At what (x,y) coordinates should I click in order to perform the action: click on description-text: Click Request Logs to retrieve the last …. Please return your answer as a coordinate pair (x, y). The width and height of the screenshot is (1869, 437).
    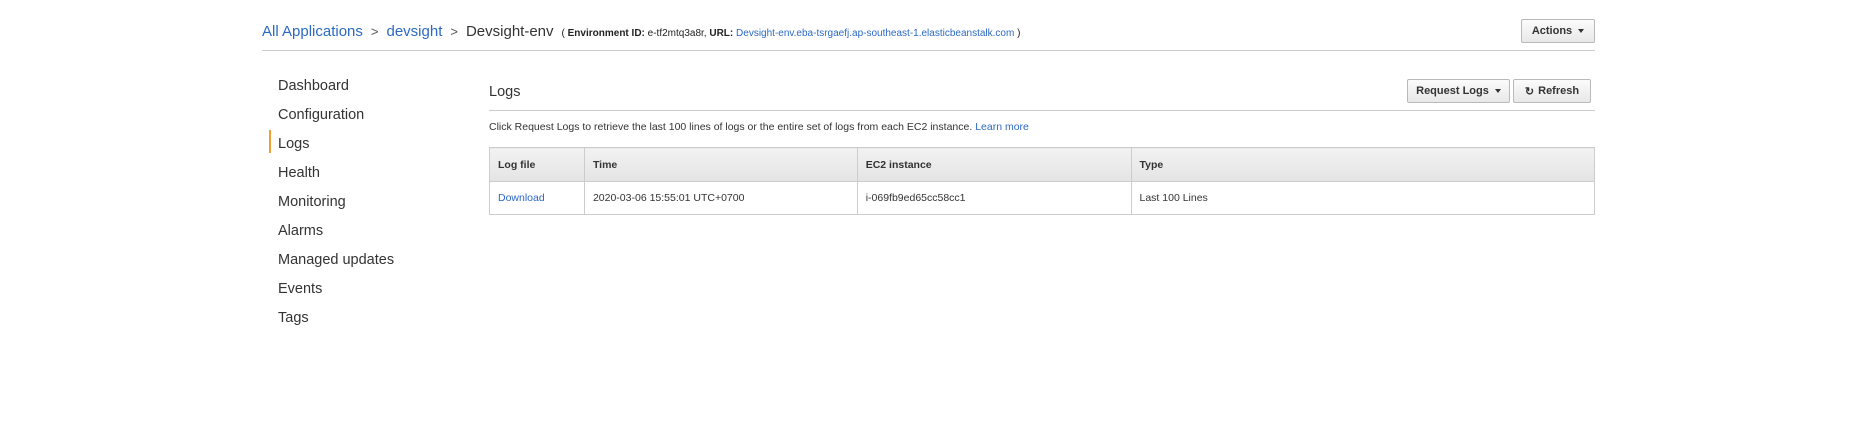
    Looking at the image, I should click on (731, 127).